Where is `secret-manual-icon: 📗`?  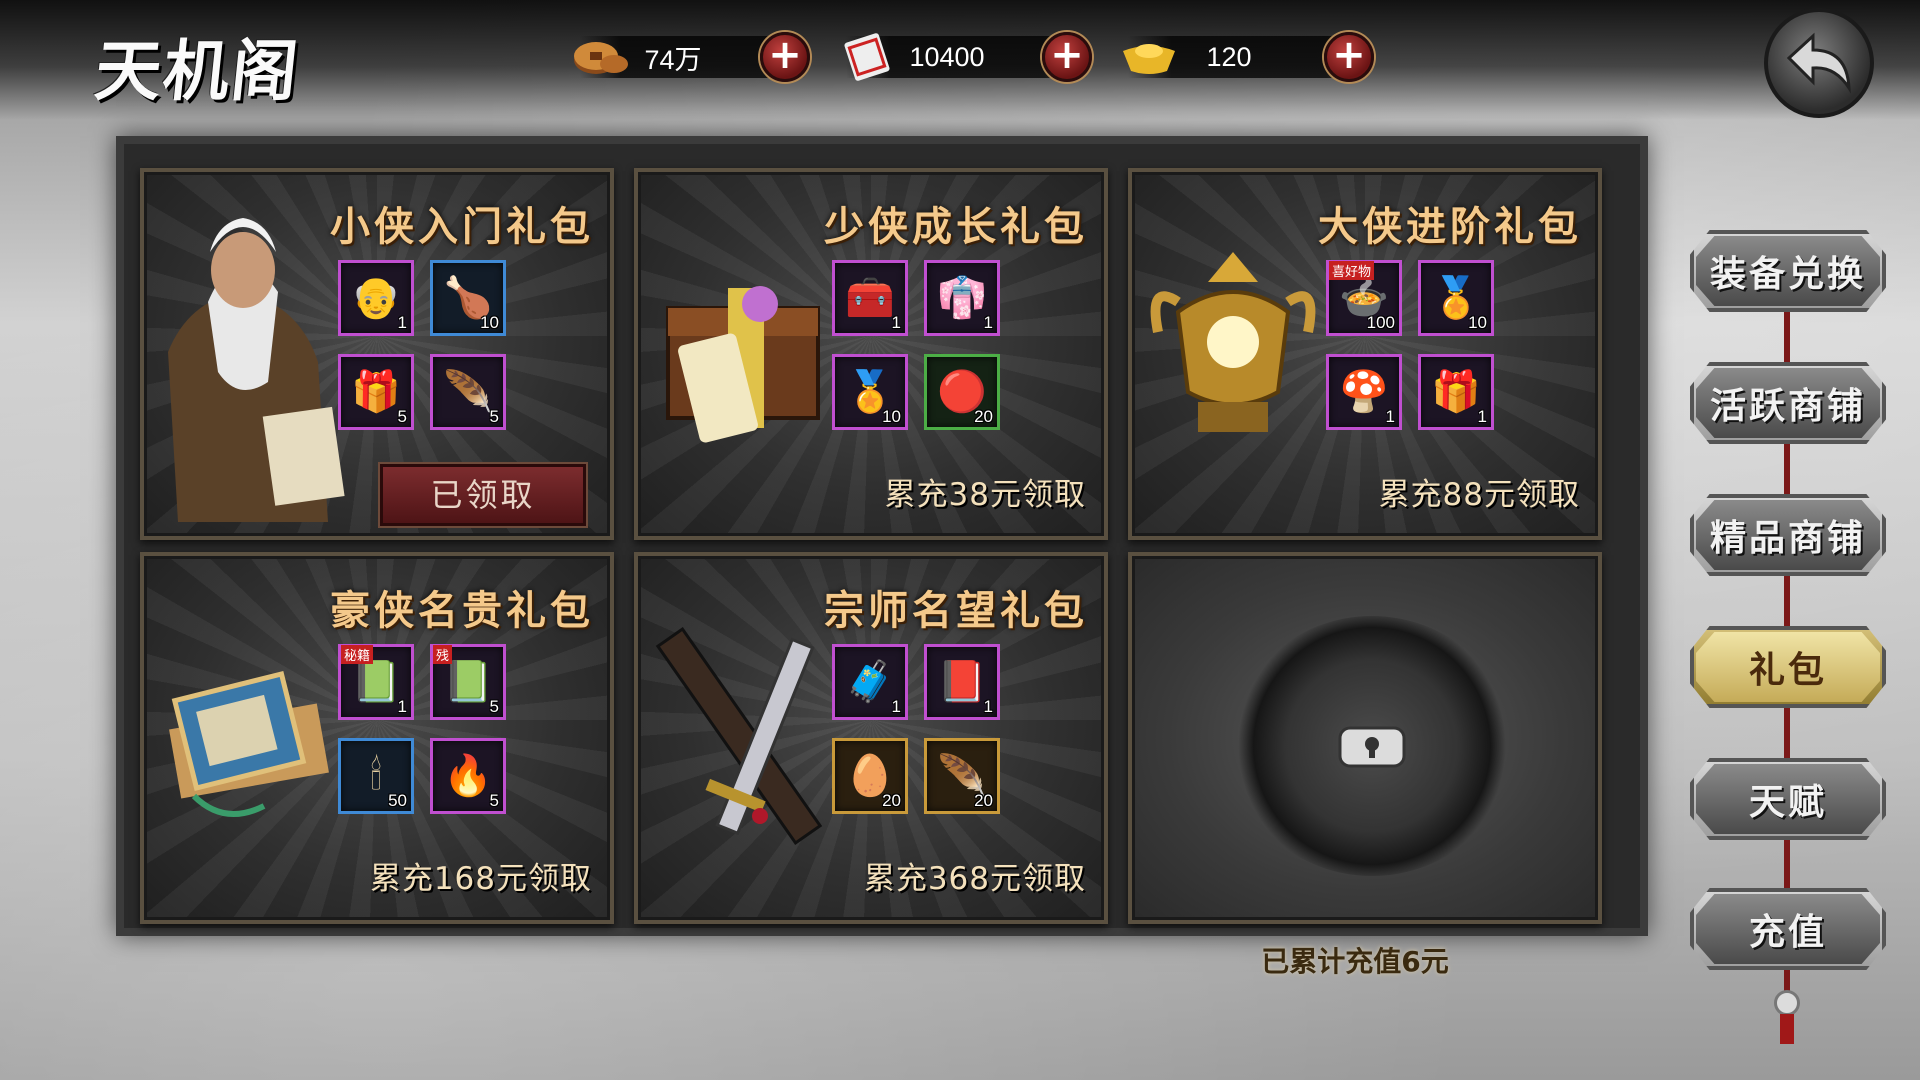 secret-manual-icon: 📗 is located at coordinates (376, 682).